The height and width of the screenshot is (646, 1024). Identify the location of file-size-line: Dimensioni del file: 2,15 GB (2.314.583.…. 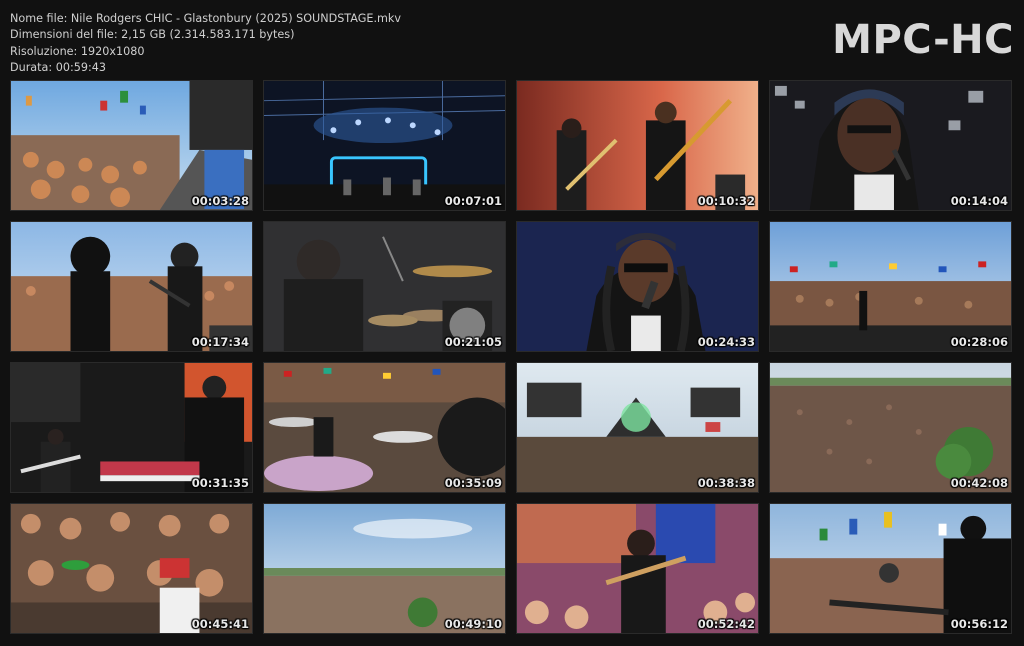
(152, 35).